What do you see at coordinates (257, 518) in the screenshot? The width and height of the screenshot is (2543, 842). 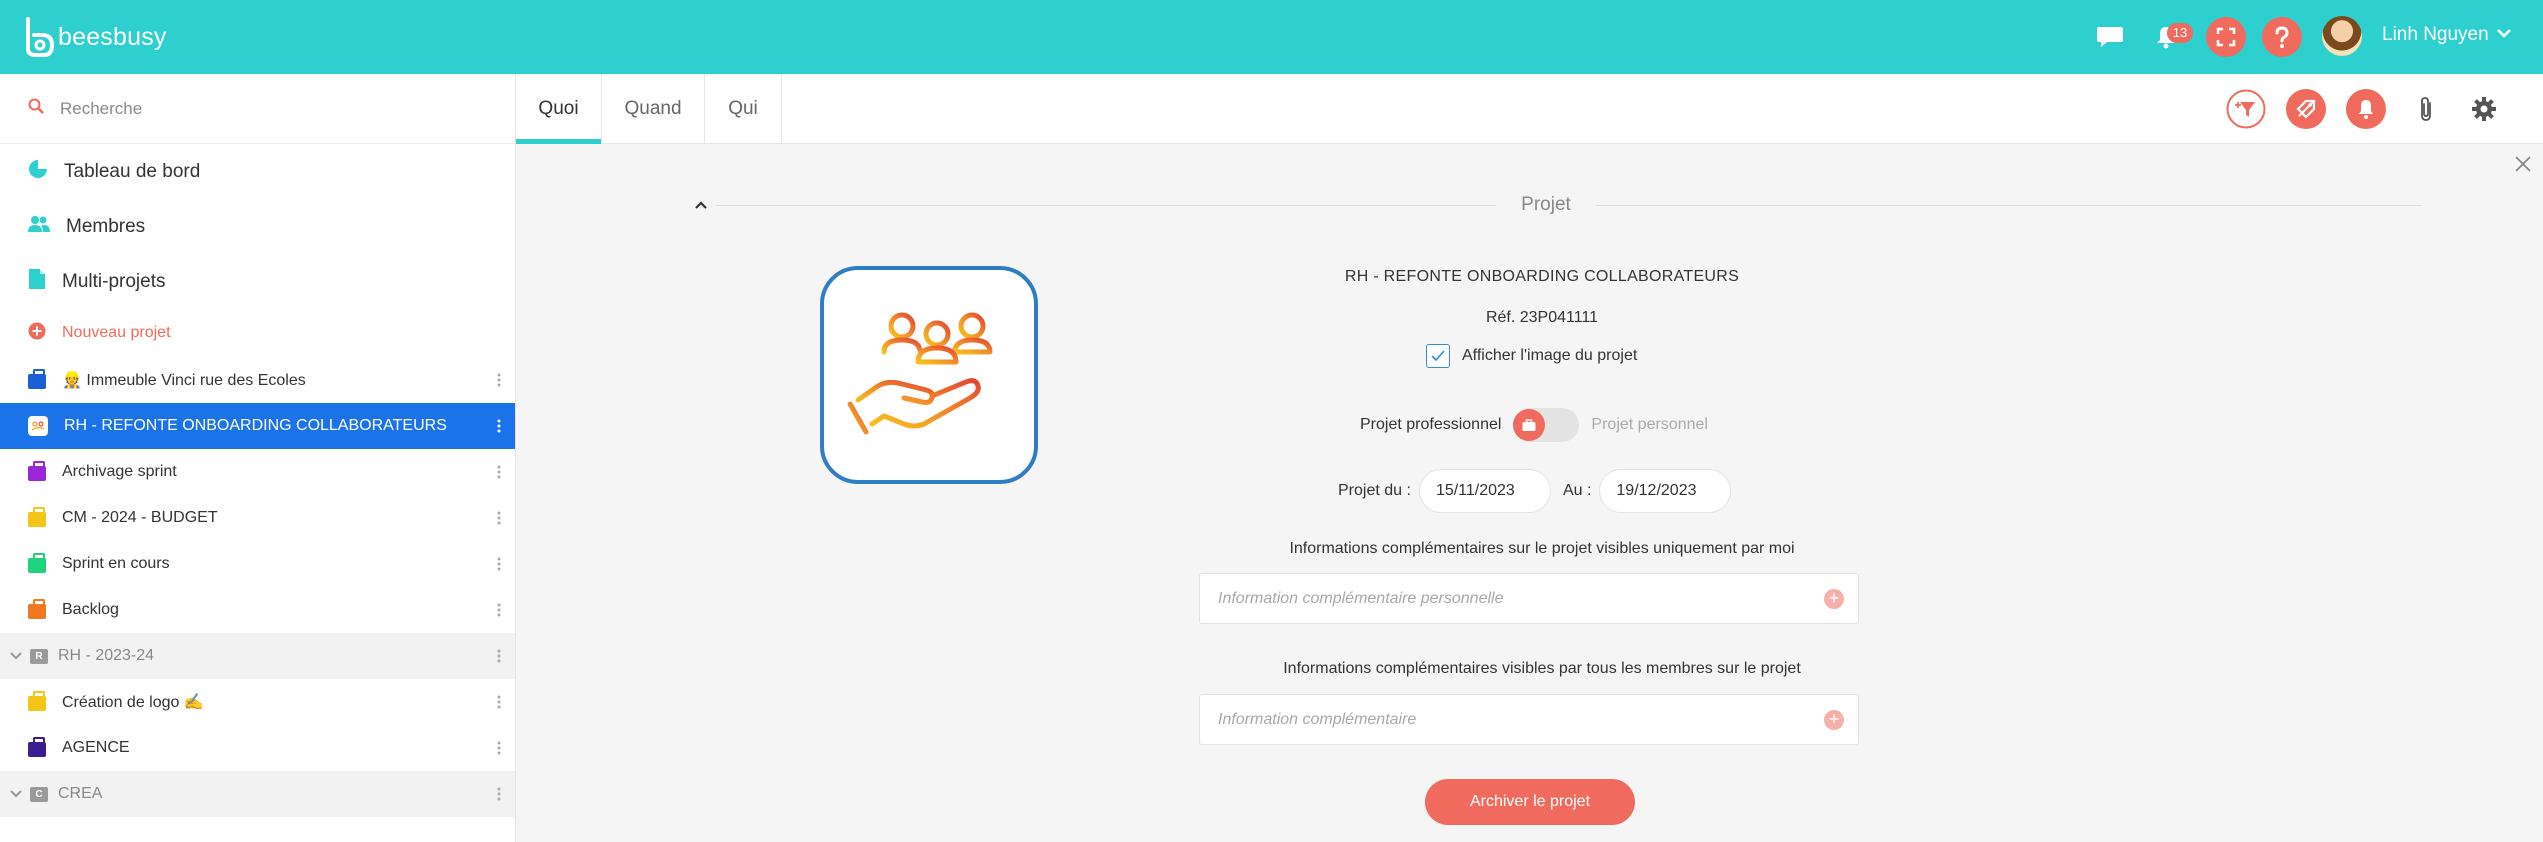 I see `sidebar-project-item: CM - 2024 - BUDGET` at bounding box center [257, 518].